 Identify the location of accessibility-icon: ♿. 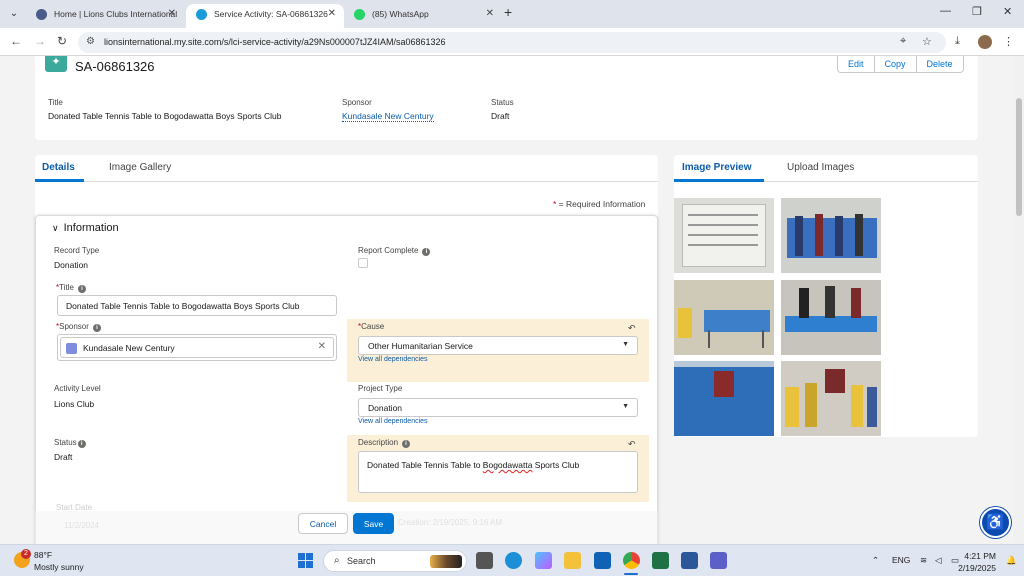
(995, 522).